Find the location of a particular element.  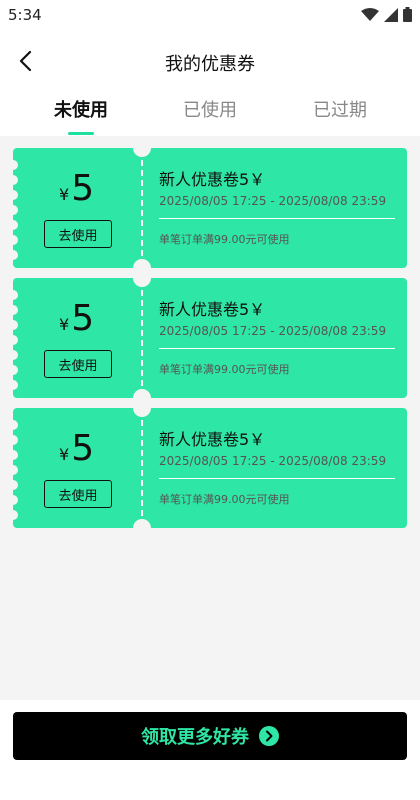

wifi-icon is located at coordinates (370, 16).